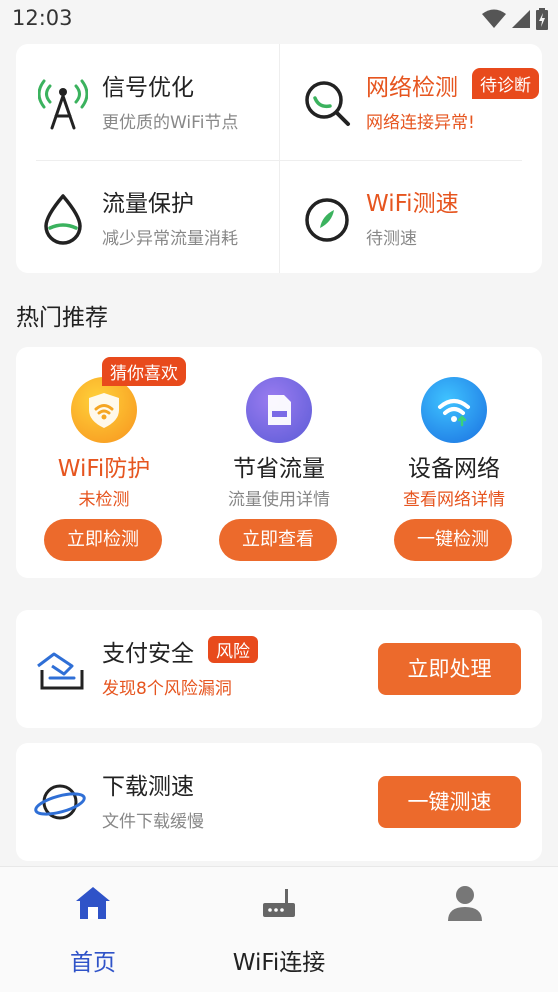  What do you see at coordinates (233, 649) in the screenshot?
I see `risk-badge: 风险` at bounding box center [233, 649].